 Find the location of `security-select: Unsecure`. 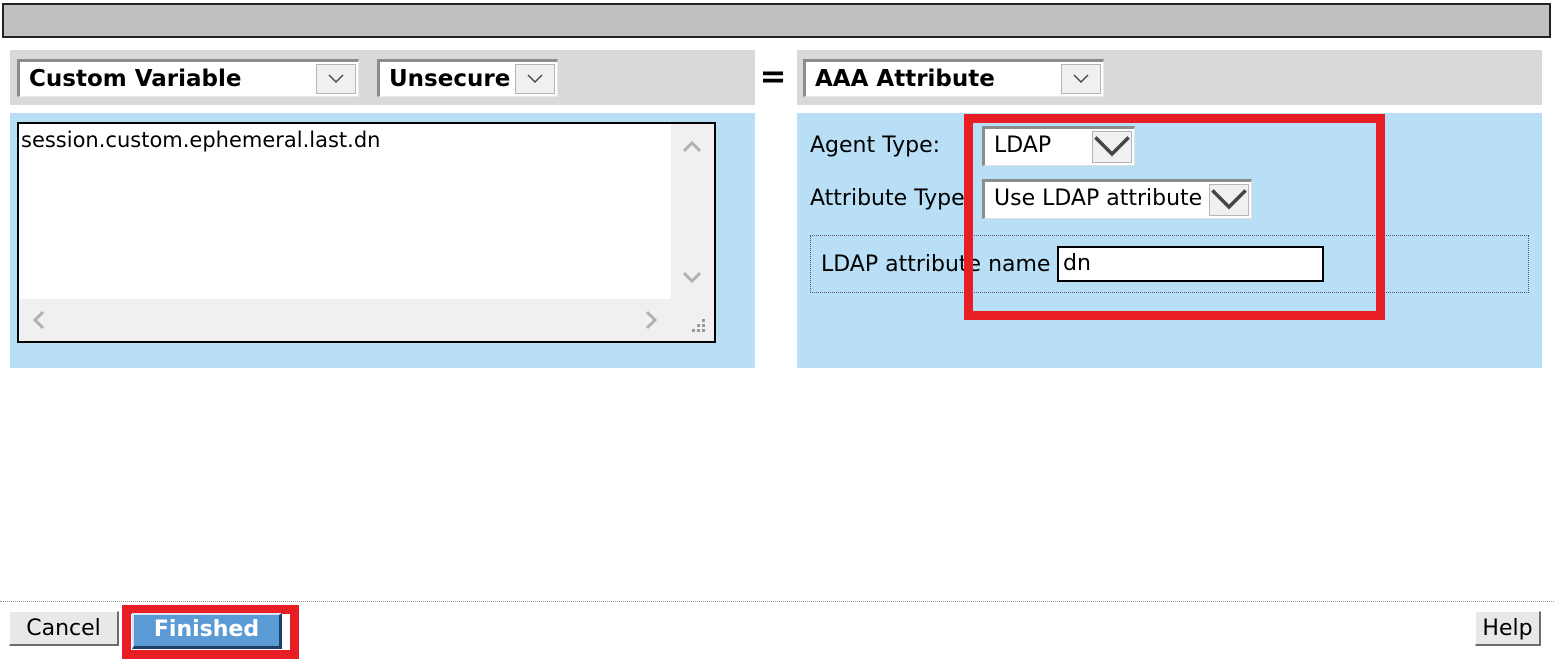

security-select: Unsecure is located at coordinates (467, 78).